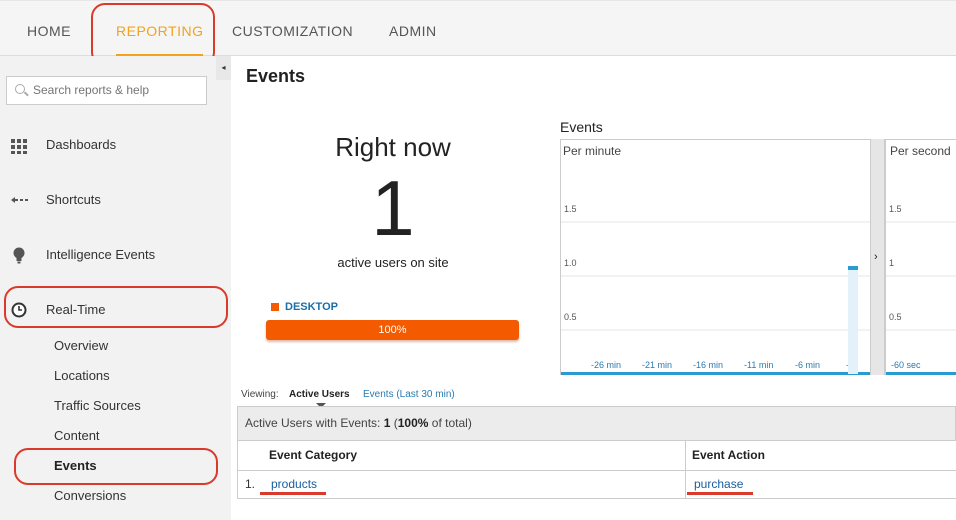 The image size is (956, 520). I want to click on search-box, so click(106, 90).